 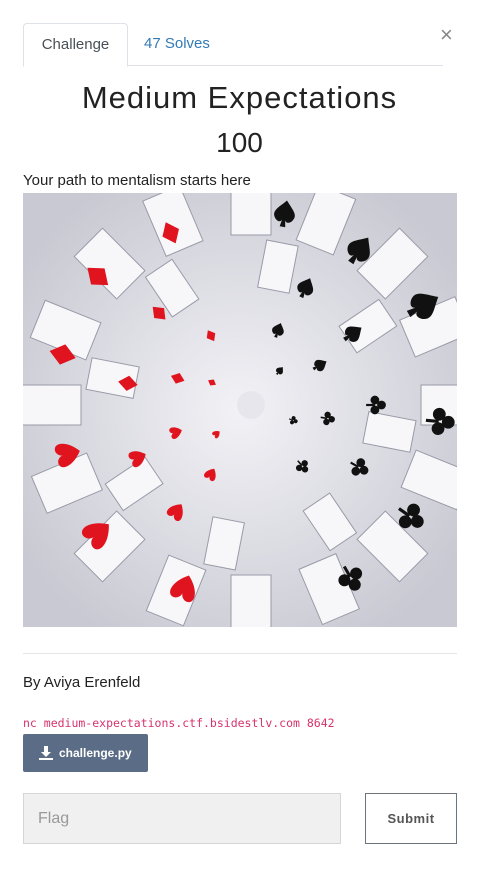 I want to click on challenge-points: 100, so click(x=239, y=142).